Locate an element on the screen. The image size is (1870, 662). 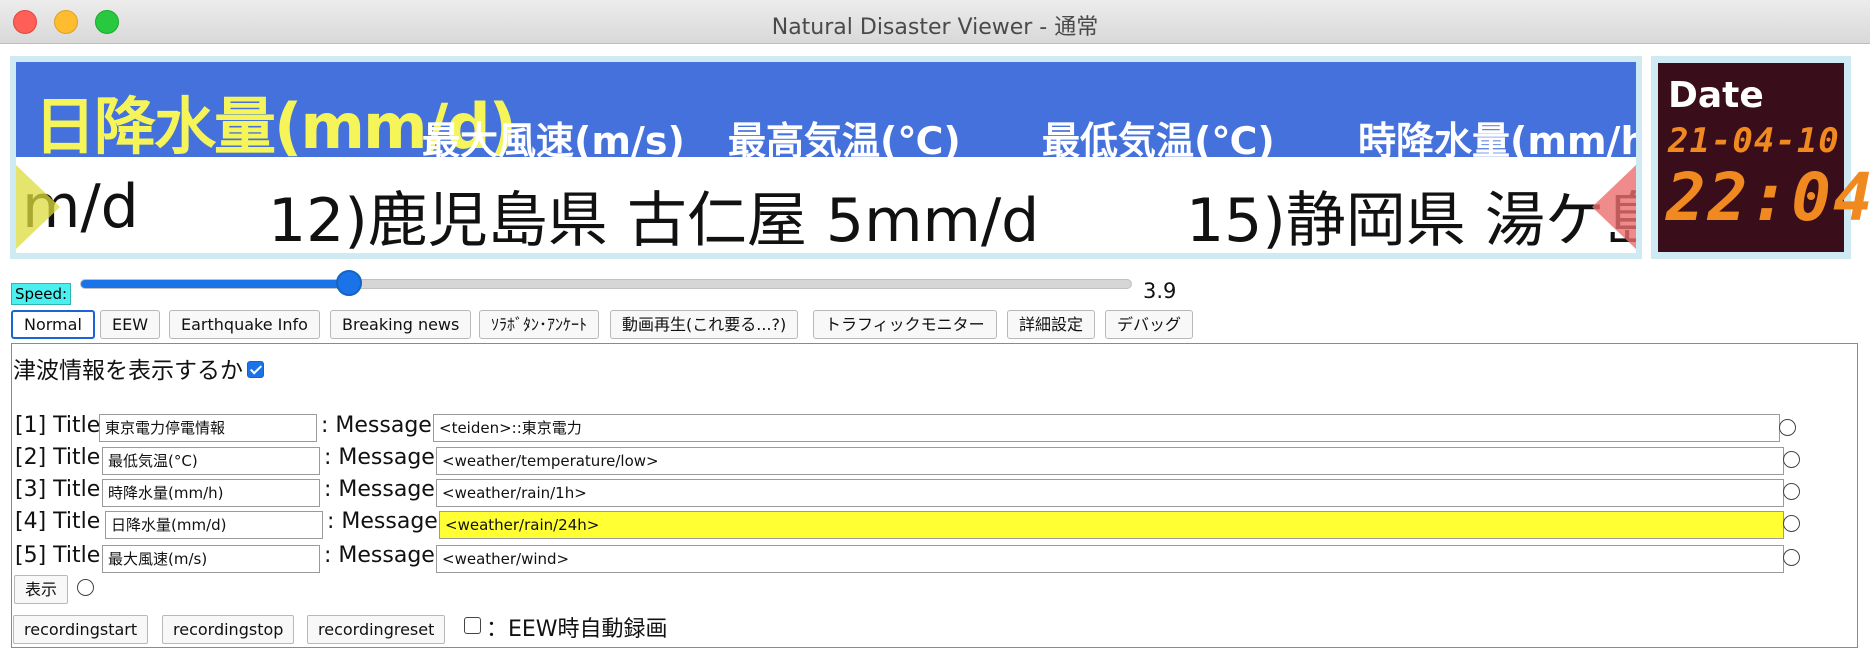
clock-date-label: Date is located at coordinates (1716, 95).